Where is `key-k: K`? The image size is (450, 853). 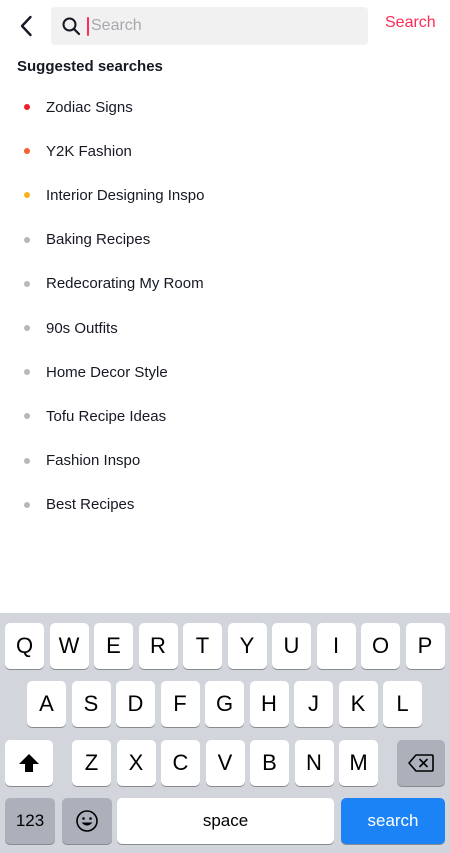 key-k: K is located at coordinates (358, 704).